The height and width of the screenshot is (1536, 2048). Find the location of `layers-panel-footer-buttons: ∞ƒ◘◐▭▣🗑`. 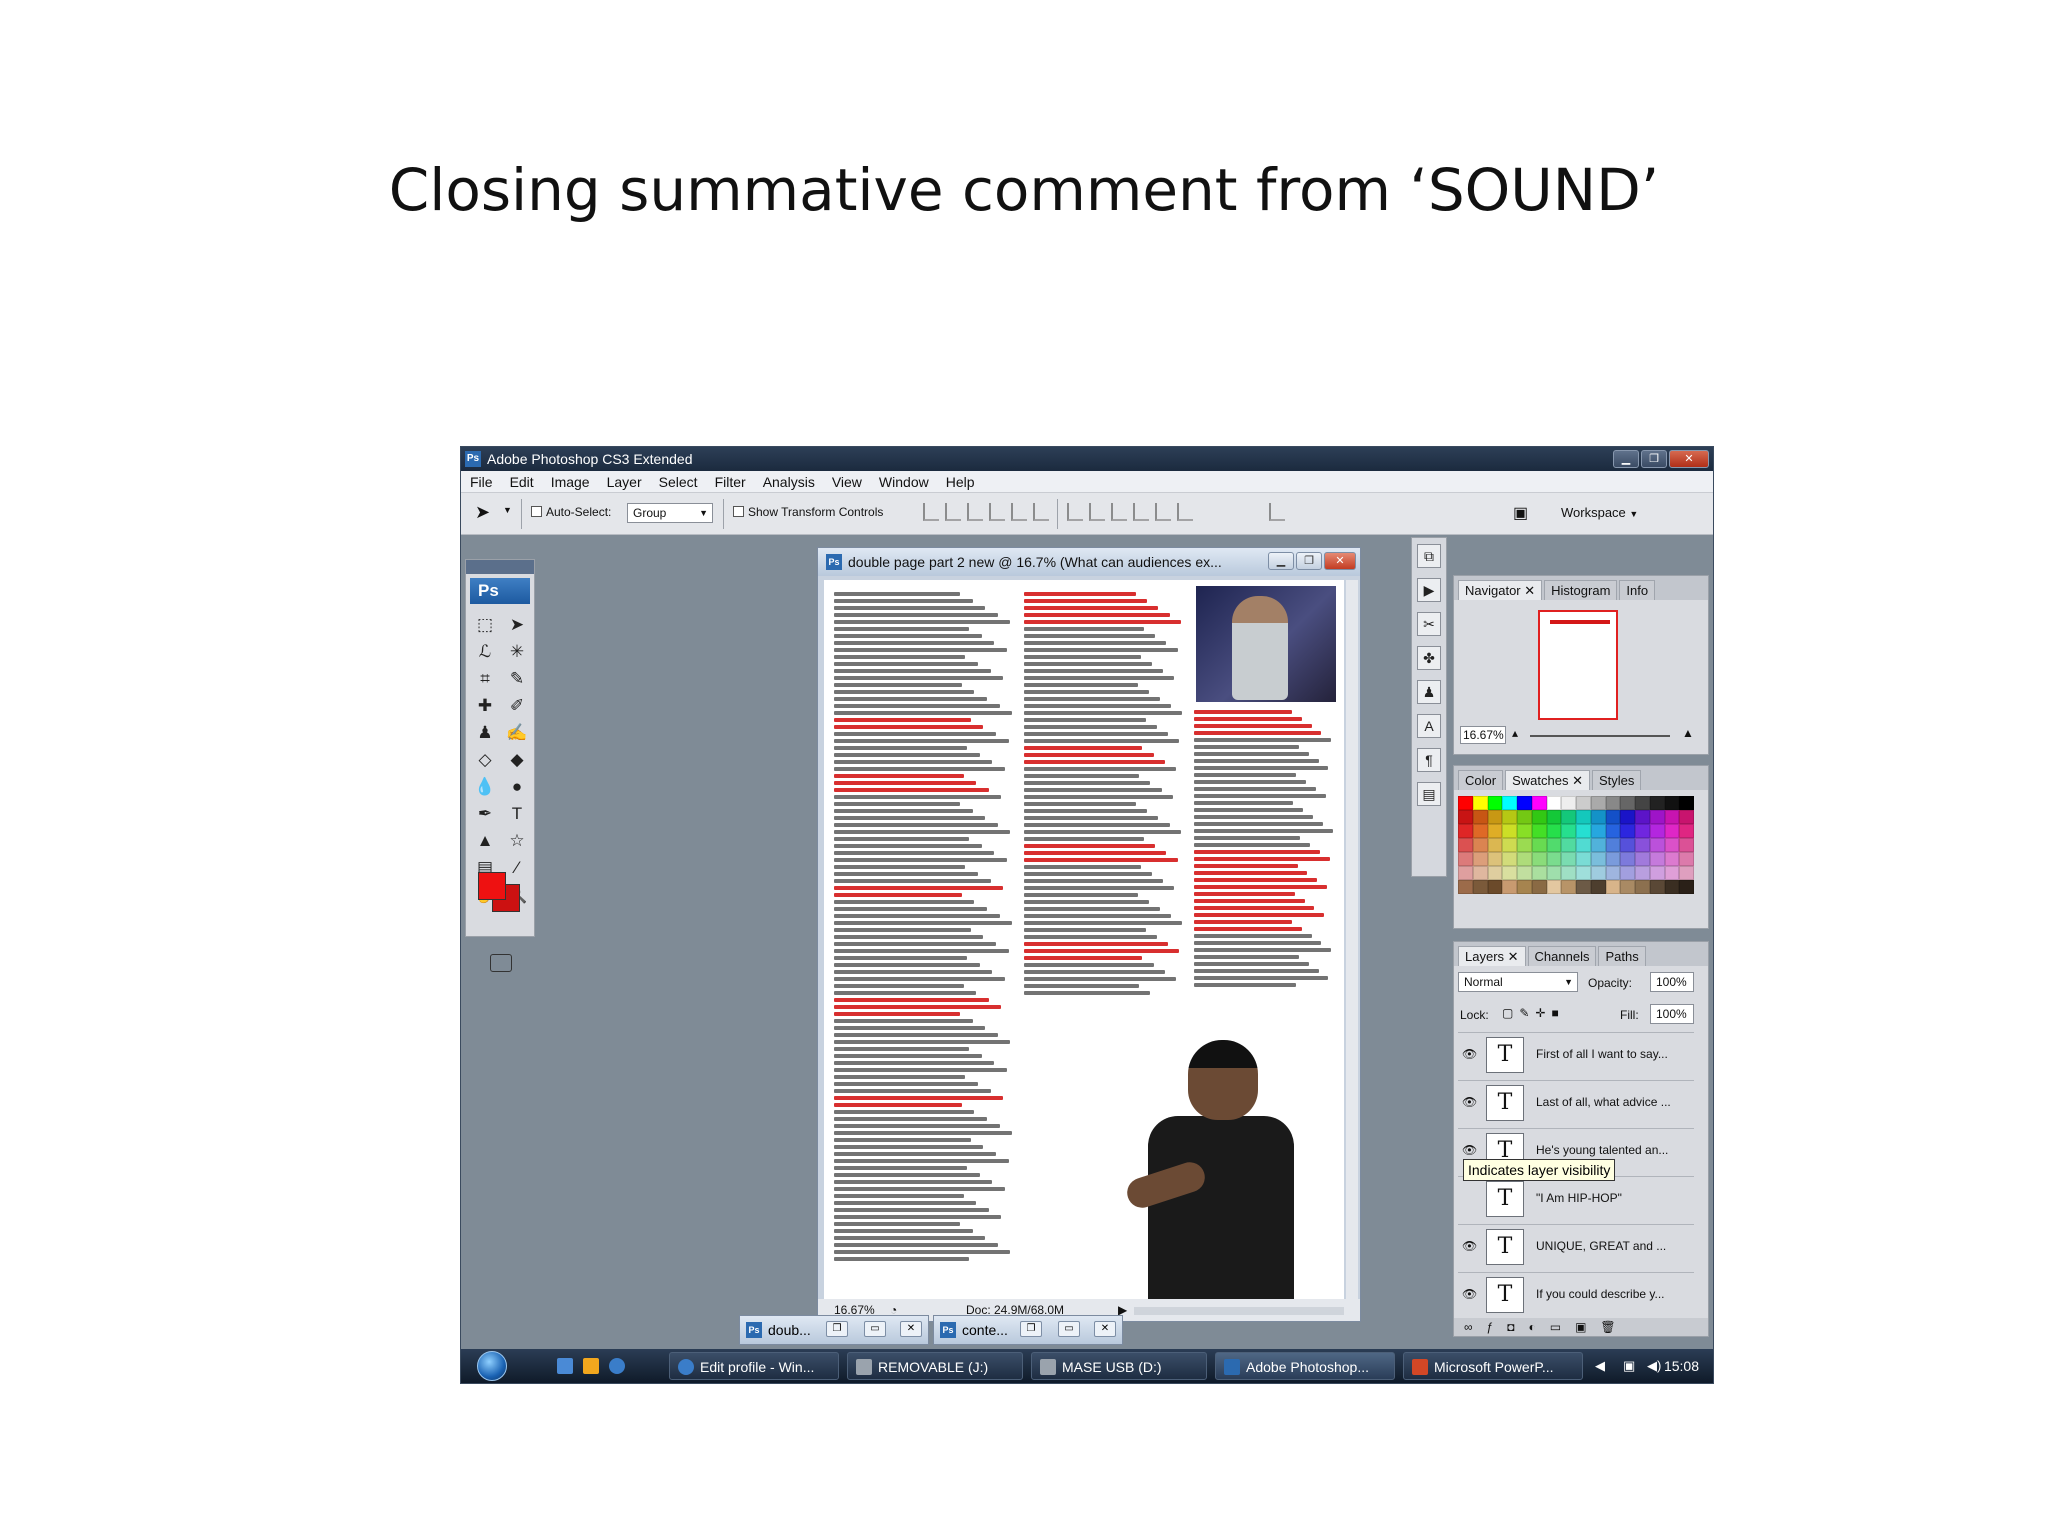

layers-panel-footer-buttons: ∞ƒ◘◐▭▣🗑 is located at coordinates (1581, 1327).